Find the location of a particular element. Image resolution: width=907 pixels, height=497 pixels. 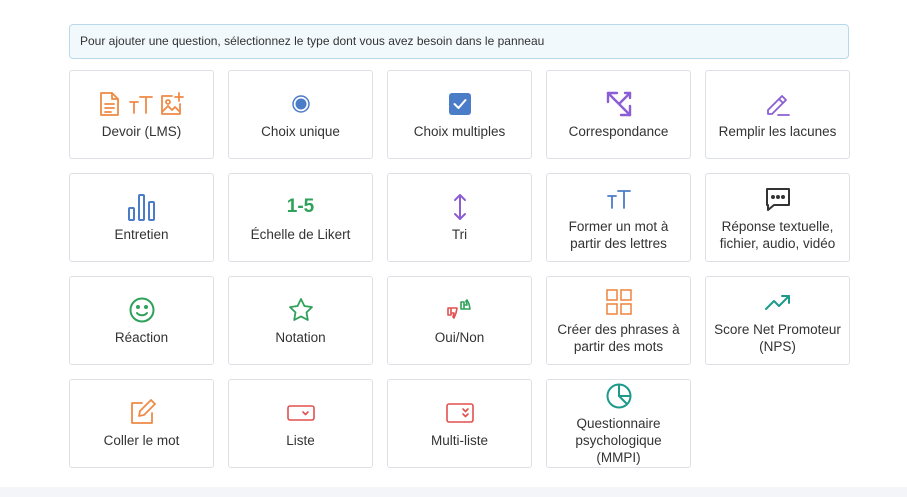

question-type-rating: Notation is located at coordinates (300, 320).